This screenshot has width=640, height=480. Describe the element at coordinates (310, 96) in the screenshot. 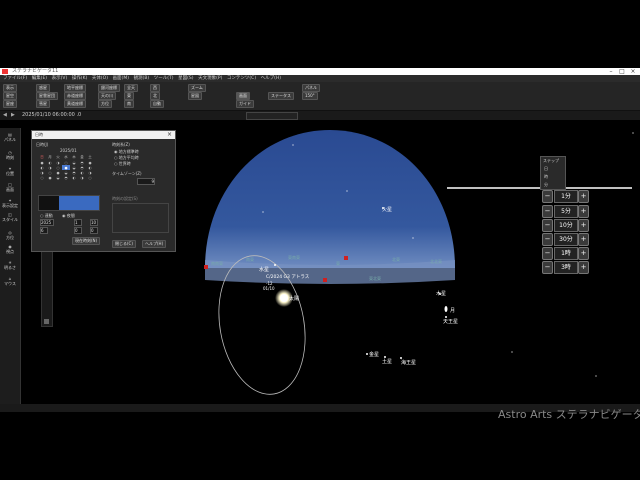

I see `fov-select: 150°` at that location.